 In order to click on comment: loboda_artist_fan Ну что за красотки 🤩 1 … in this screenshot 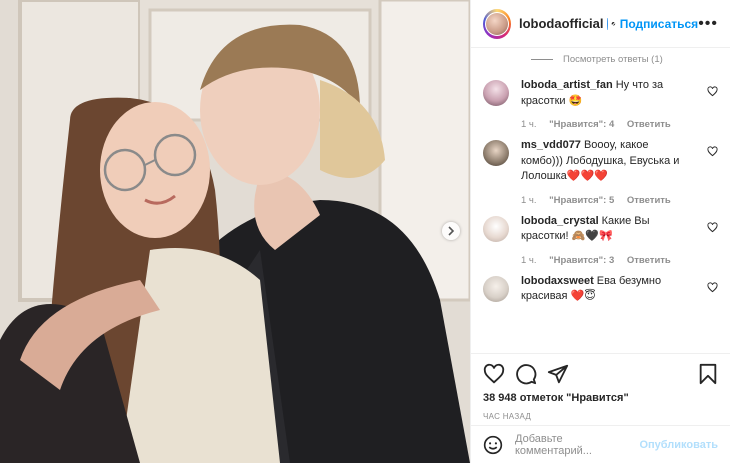, I will do `click(600, 104)`.